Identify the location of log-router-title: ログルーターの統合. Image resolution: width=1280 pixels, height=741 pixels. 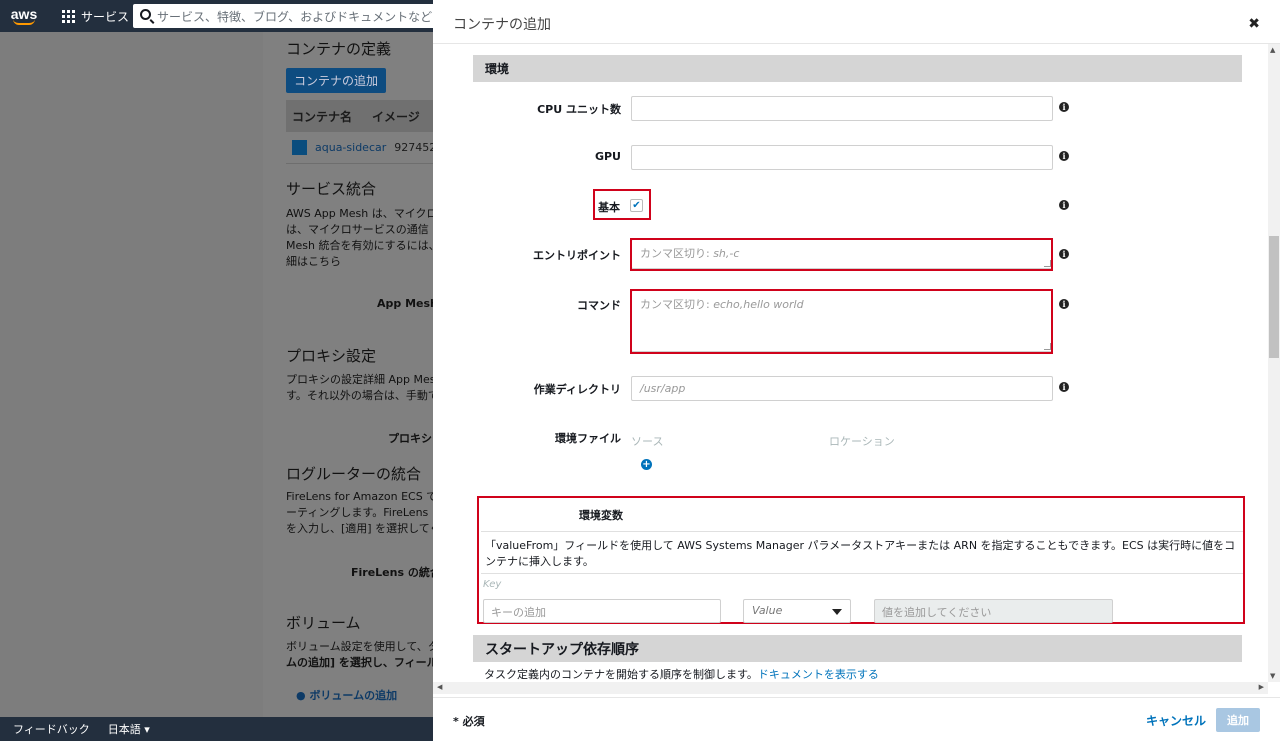
(354, 474).